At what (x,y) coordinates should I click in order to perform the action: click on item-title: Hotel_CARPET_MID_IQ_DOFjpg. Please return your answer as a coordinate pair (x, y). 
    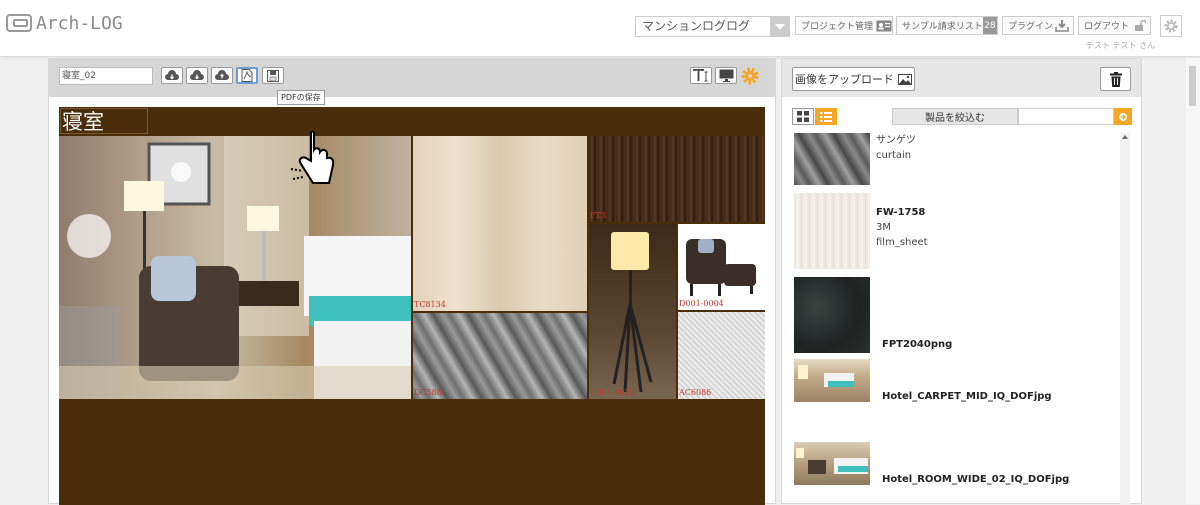
    Looking at the image, I should click on (967, 396).